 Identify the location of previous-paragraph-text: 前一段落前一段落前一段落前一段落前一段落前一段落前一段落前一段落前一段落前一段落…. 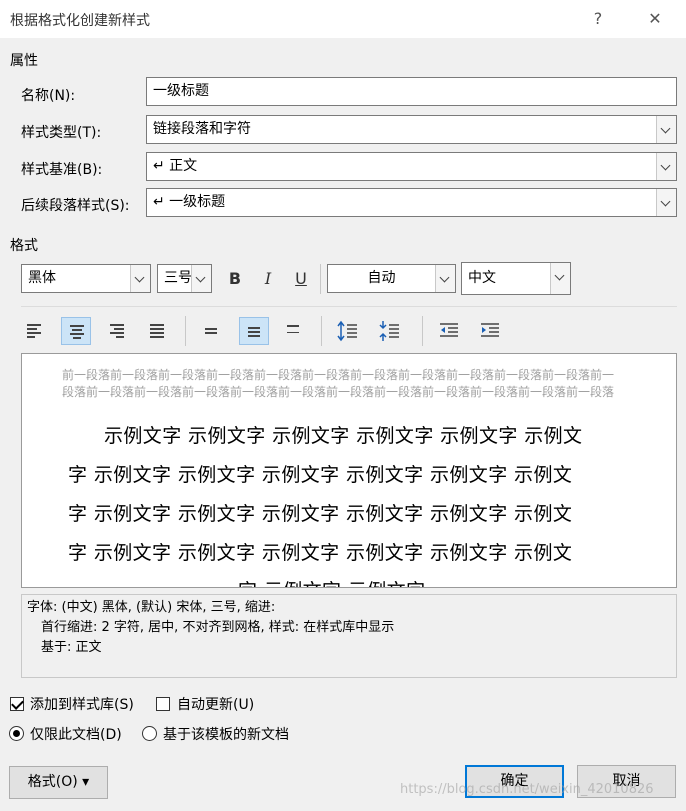
(338, 383).